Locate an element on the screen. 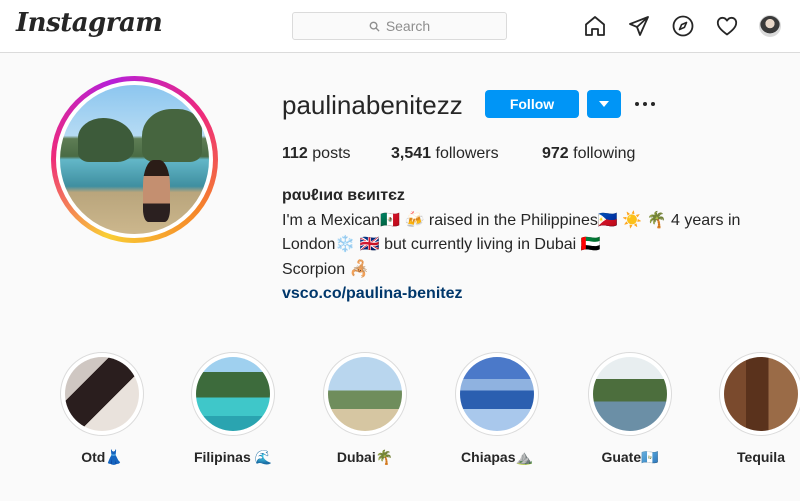 The width and height of the screenshot is (800, 501). more-options-button is located at coordinates (647, 104).